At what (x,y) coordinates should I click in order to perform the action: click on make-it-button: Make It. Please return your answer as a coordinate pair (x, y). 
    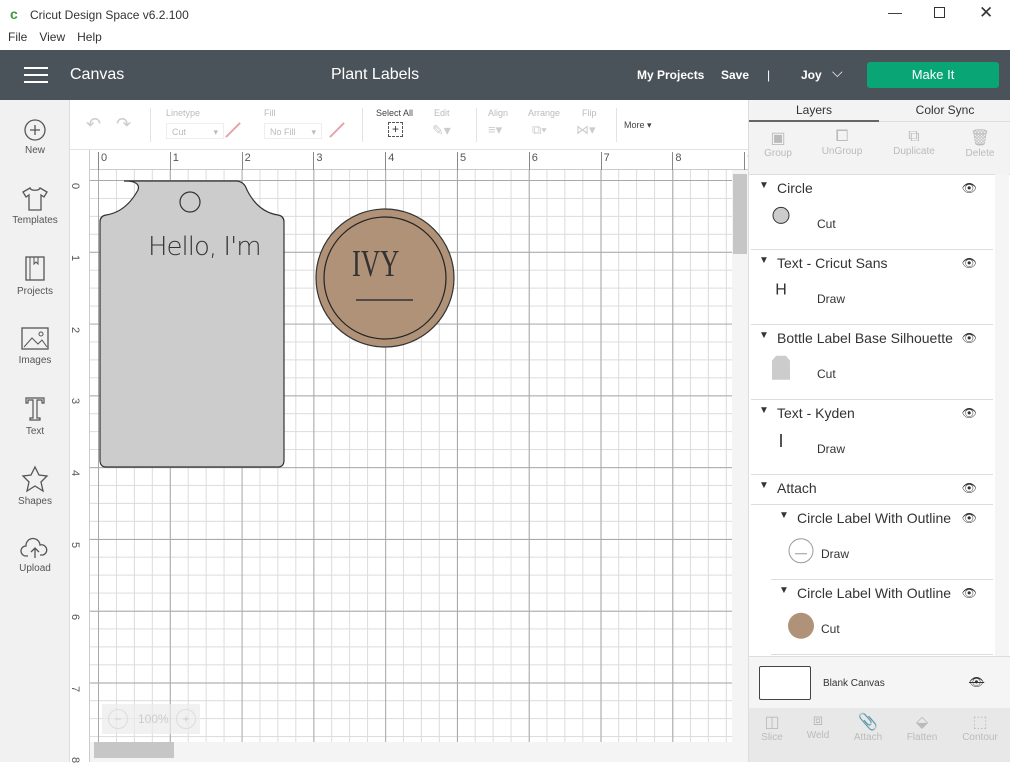
    Looking at the image, I should click on (933, 75).